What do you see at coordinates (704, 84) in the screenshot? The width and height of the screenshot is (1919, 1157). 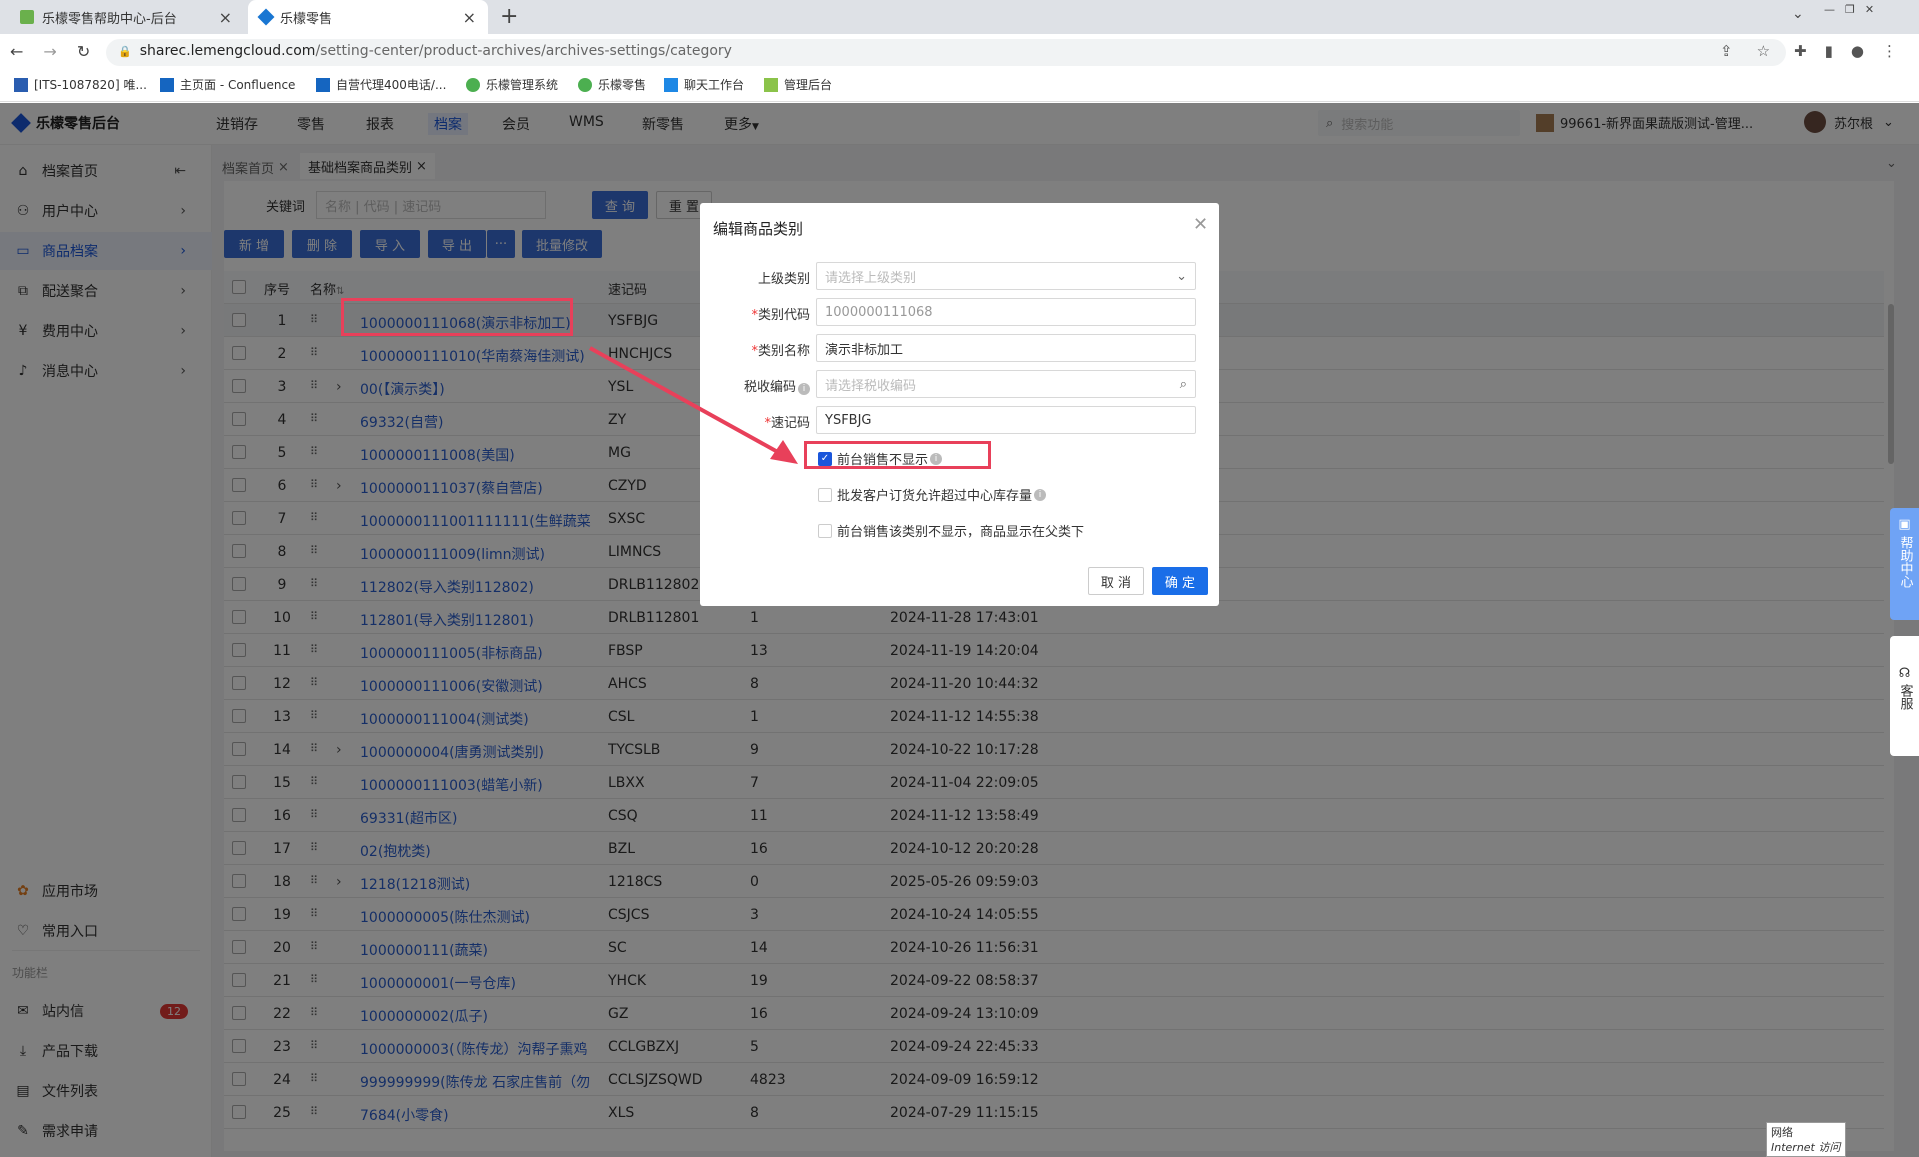 I see `bookmark-item: 聊天工作台` at bounding box center [704, 84].